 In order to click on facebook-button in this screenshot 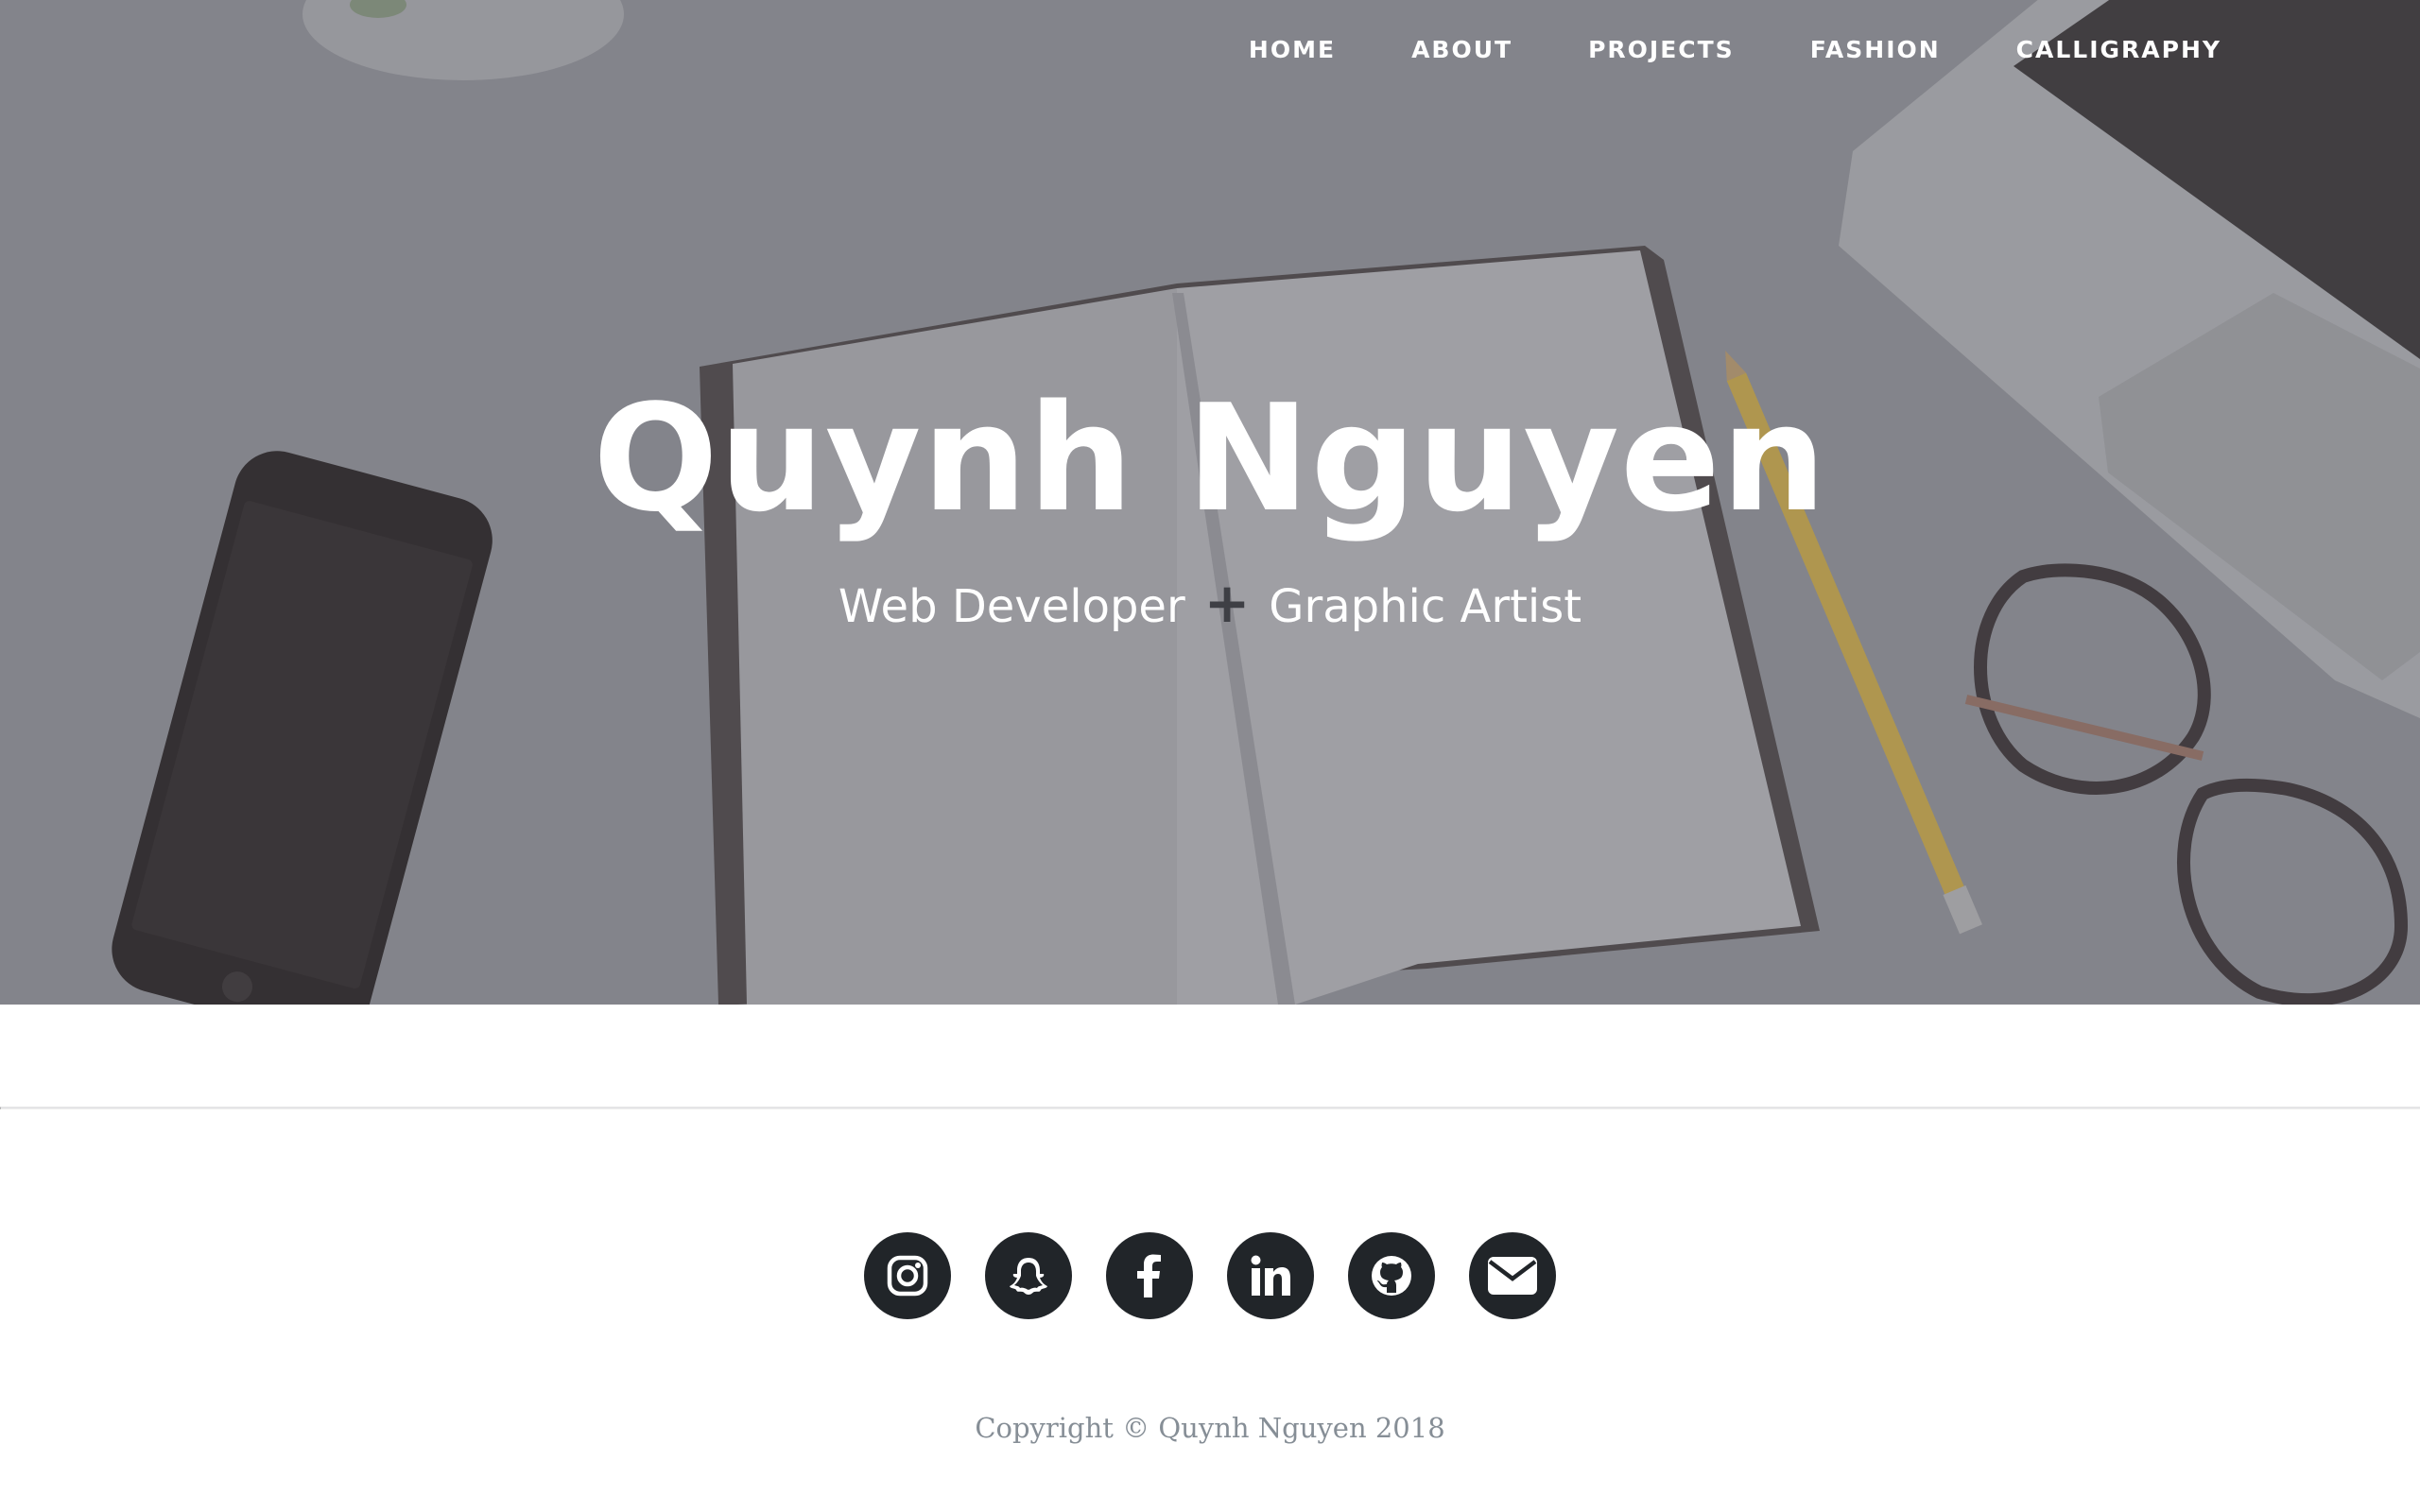, I will do `click(1149, 1275)`.